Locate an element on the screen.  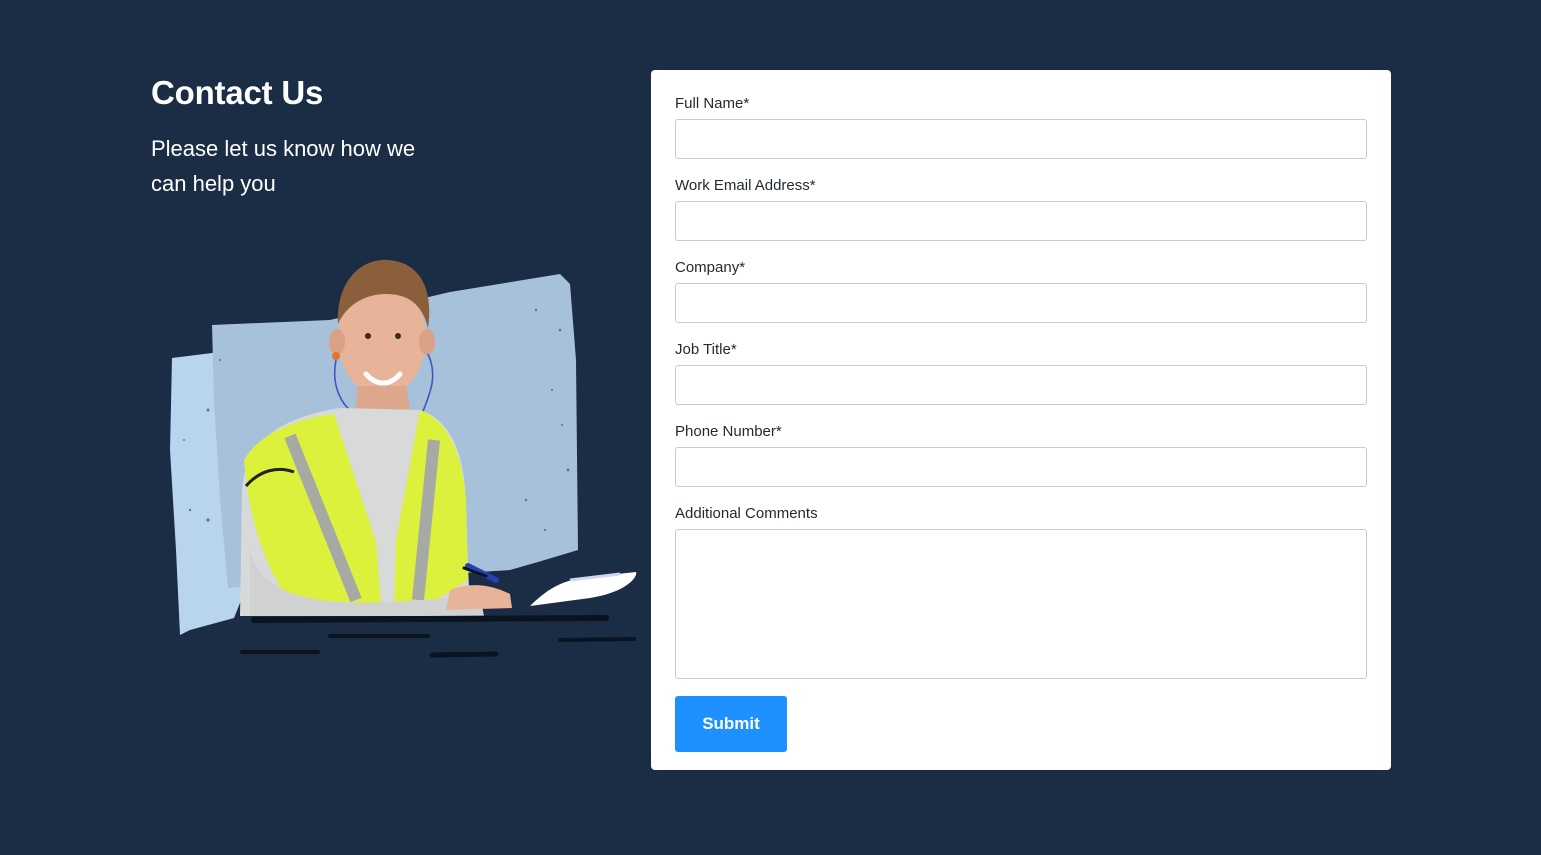
full-name-input is located at coordinates (1021, 139).